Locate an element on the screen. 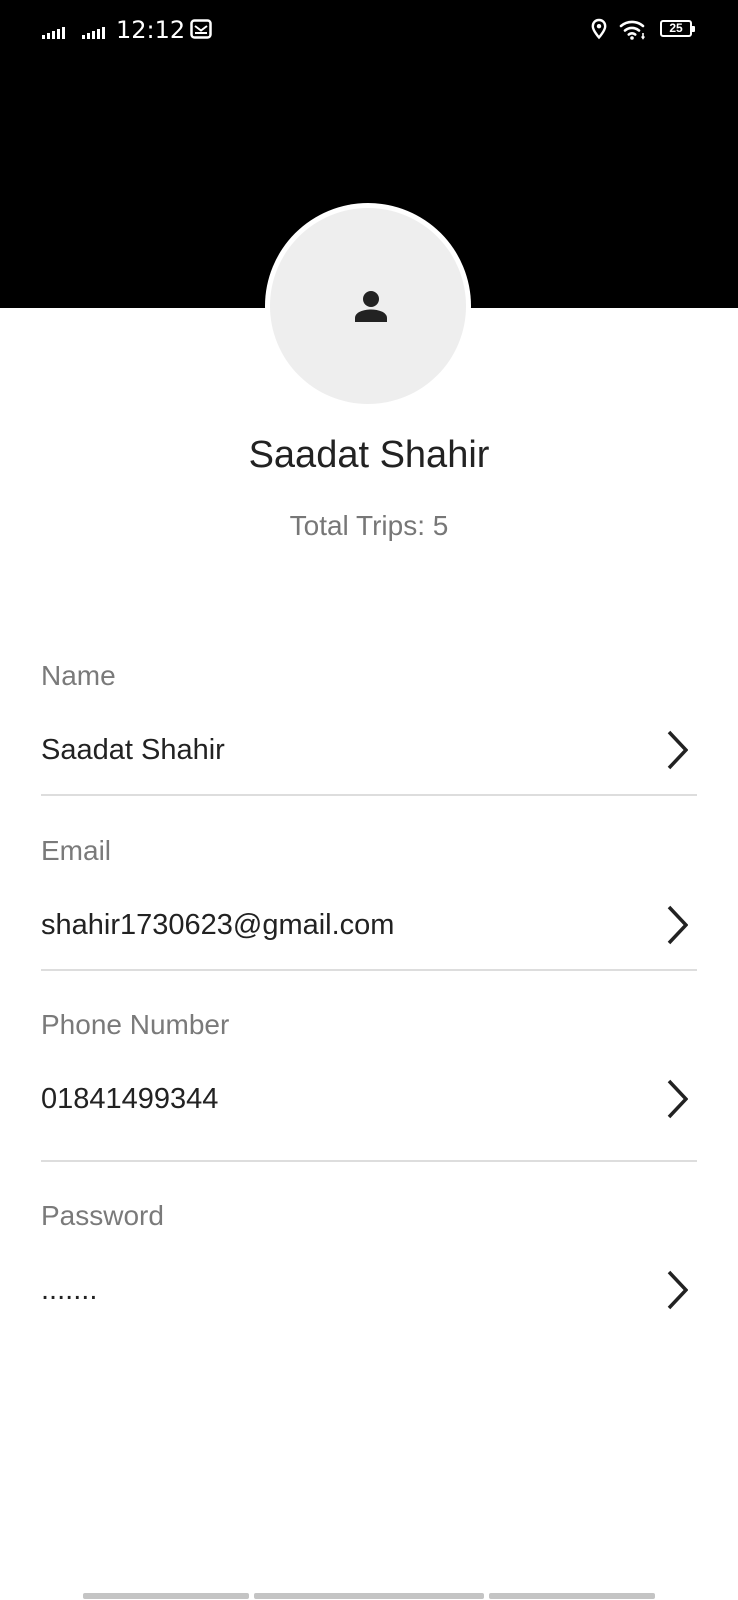 This screenshot has width=738, height=1600. avatar-circle is located at coordinates (368, 306).